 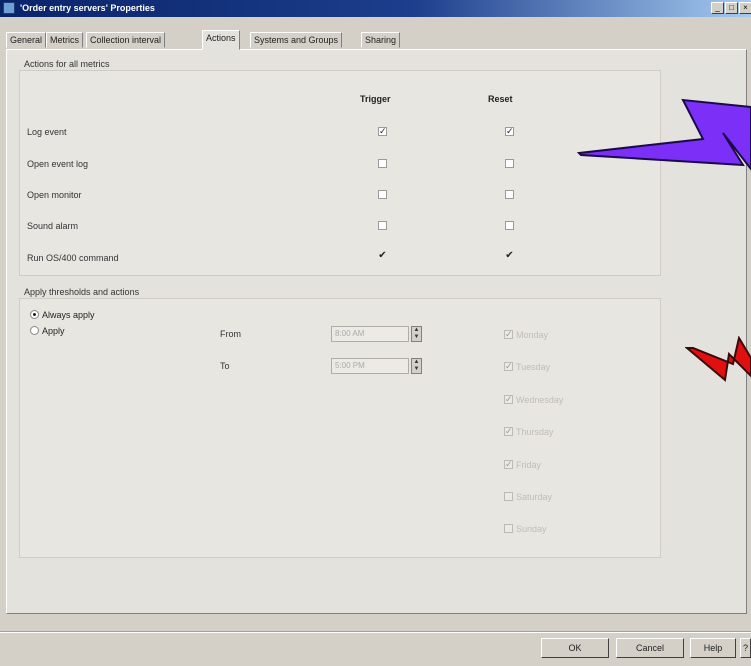 What do you see at coordinates (221, 40) in the screenshot?
I see `tab-actions: Actions` at bounding box center [221, 40].